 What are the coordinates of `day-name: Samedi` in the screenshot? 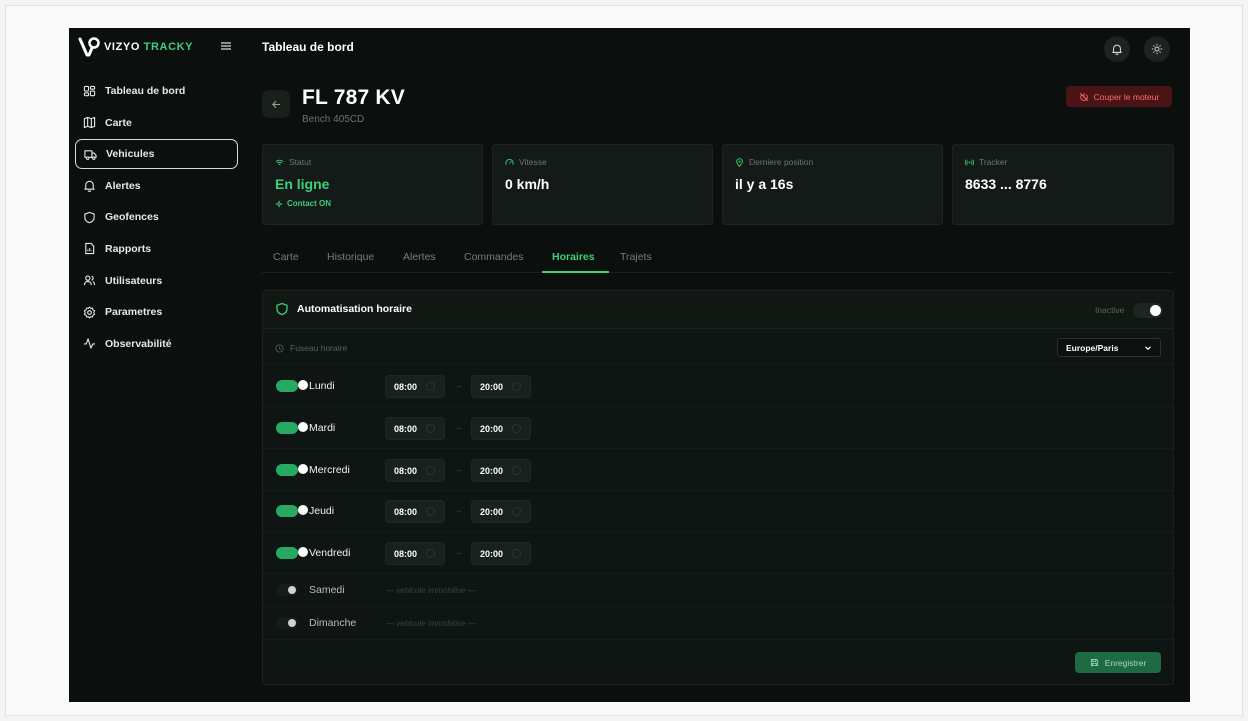 It's located at (327, 590).